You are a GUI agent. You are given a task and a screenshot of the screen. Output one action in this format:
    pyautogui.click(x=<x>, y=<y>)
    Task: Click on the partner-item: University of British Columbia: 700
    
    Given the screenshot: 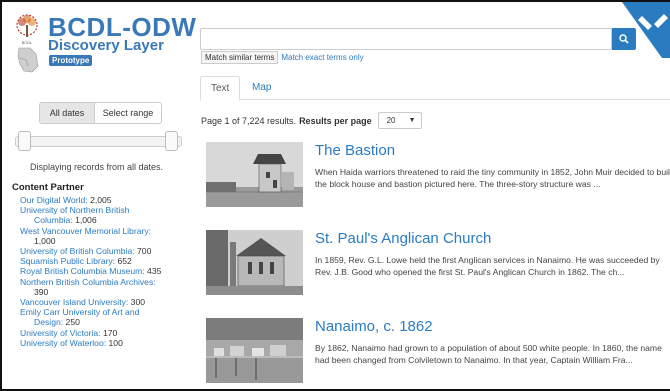 What is the action you would take?
    pyautogui.click(x=107, y=251)
    